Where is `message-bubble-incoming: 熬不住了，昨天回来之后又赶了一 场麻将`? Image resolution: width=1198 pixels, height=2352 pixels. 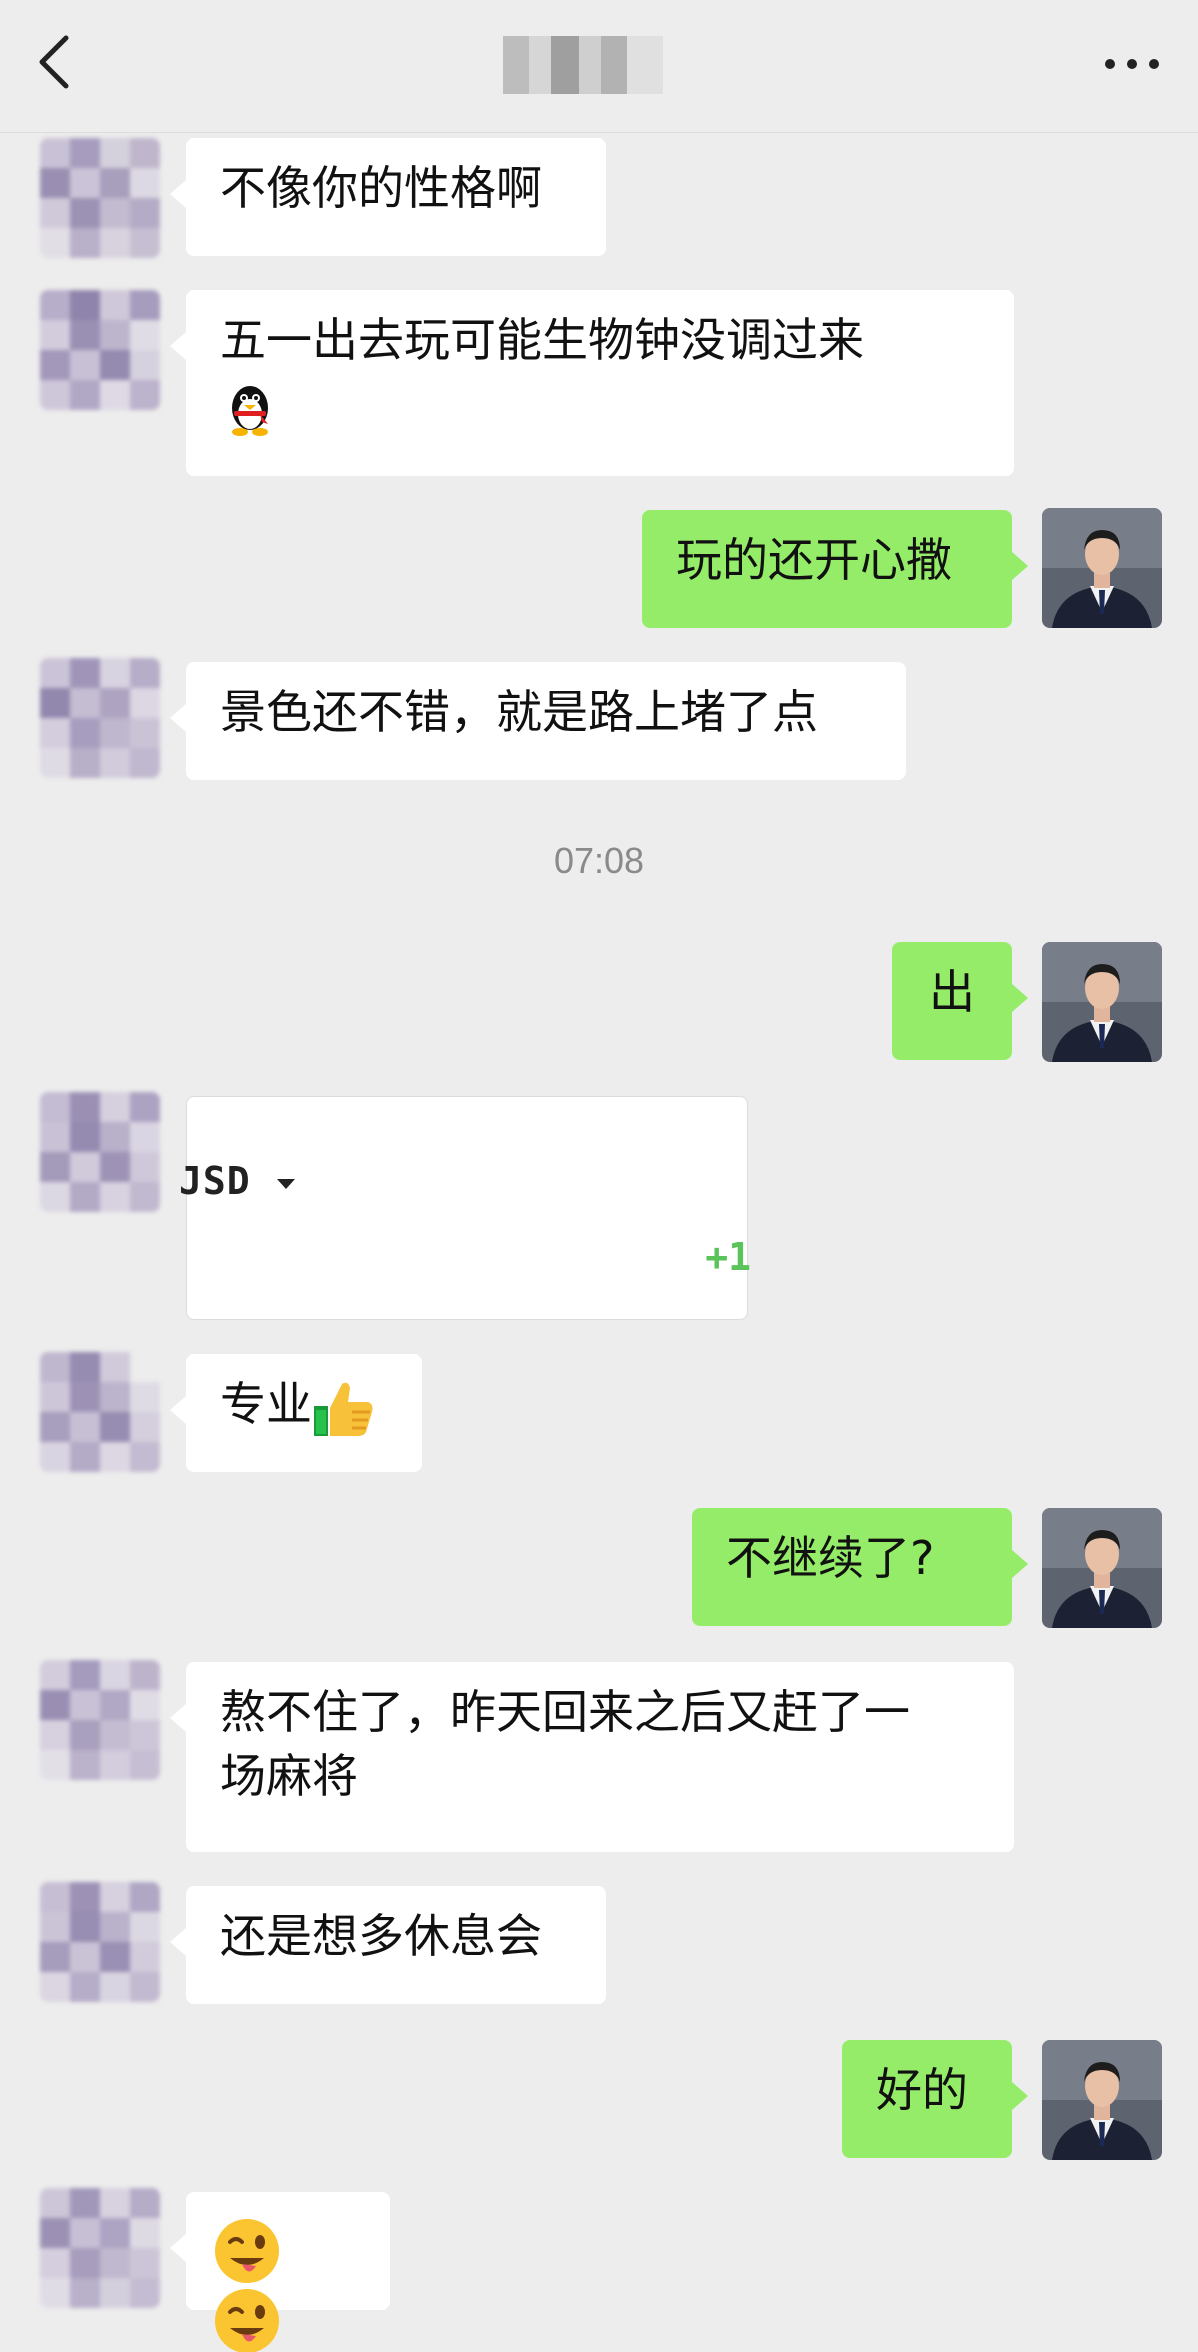
message-bubble-incoming: 熬不住了，昨天回来之后又赶了一 场麻将 is located at coordinates (592, 1757).